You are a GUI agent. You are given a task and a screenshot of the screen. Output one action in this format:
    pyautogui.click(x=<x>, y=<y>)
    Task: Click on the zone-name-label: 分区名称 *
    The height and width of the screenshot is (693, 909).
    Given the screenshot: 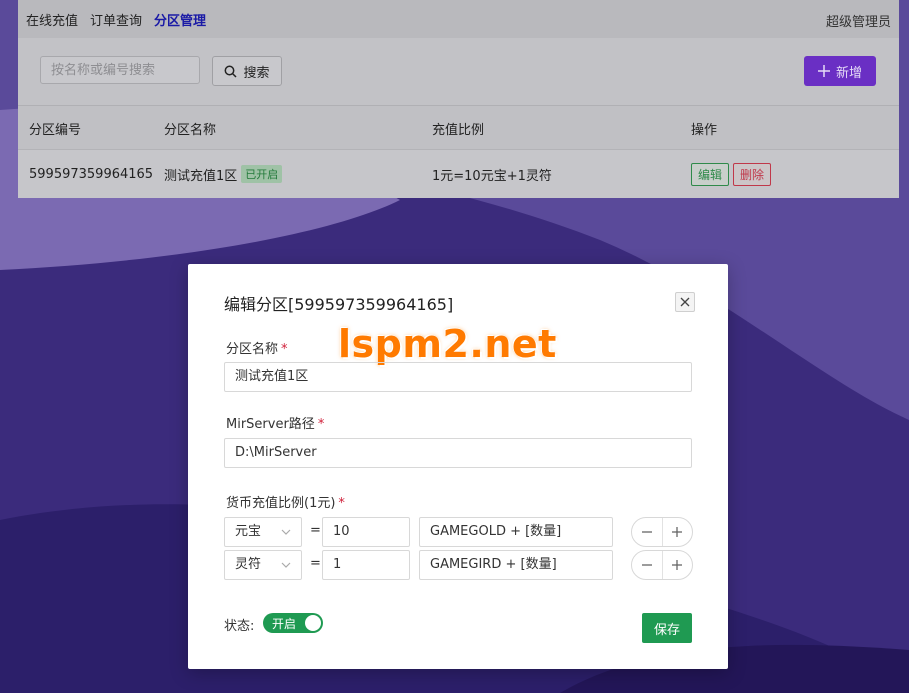 What is the action you would take?
    pyautogui.click(x=257, y=347)
    